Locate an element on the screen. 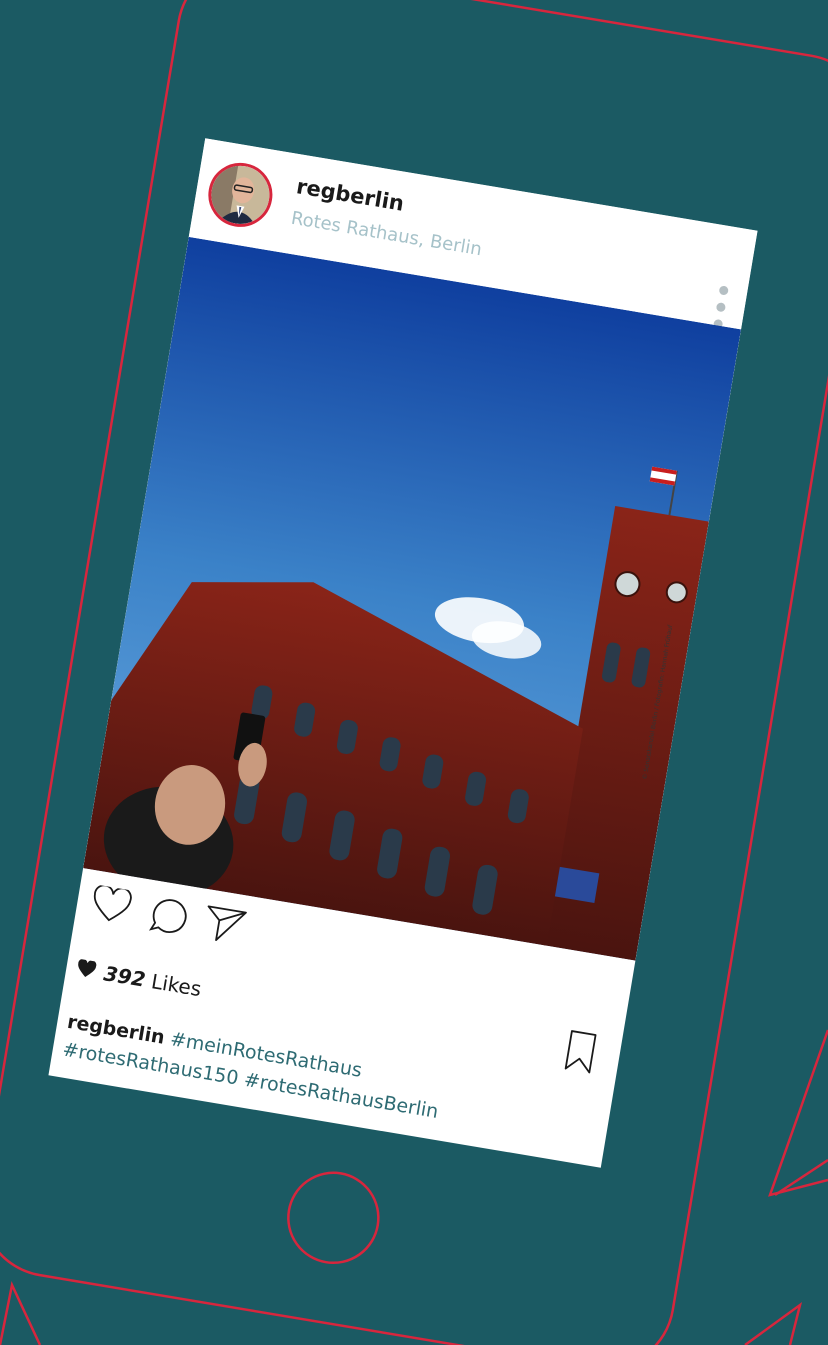  heart-filled-icon is located at coordinates (87, 967).